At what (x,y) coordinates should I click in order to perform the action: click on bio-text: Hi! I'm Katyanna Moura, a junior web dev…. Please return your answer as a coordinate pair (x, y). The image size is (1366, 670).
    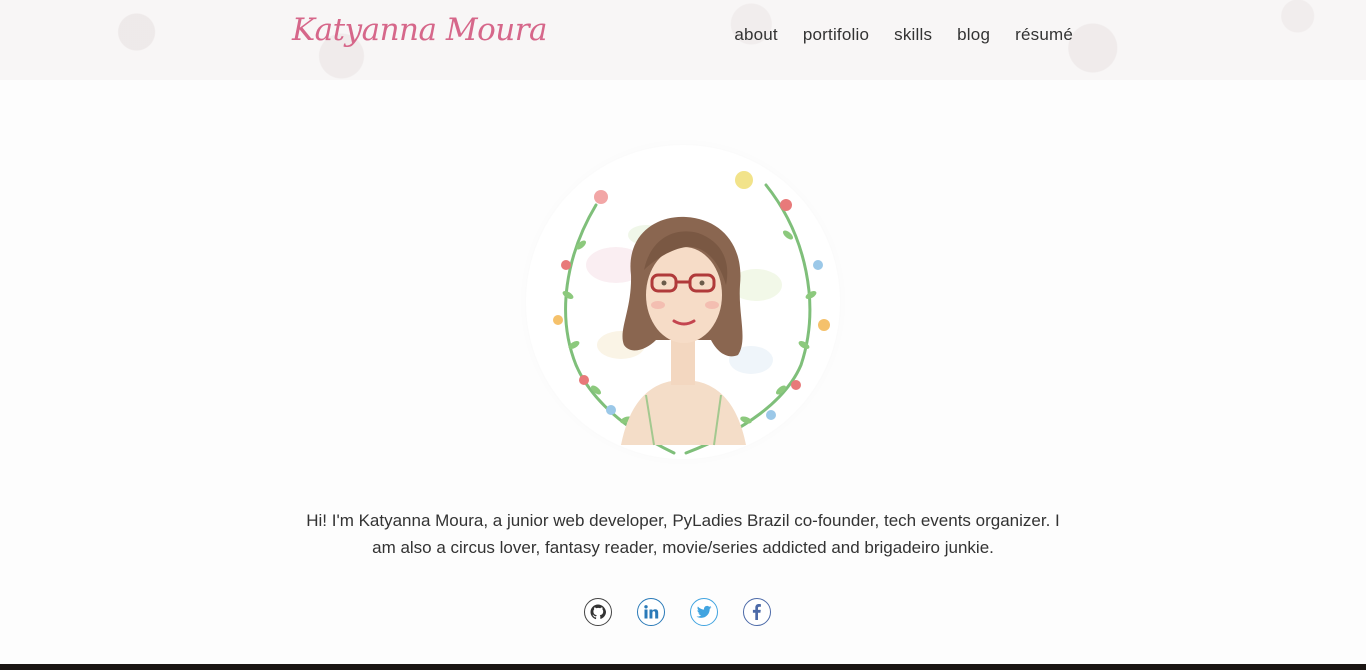
    Looking at the image, I should click on (683, 534).